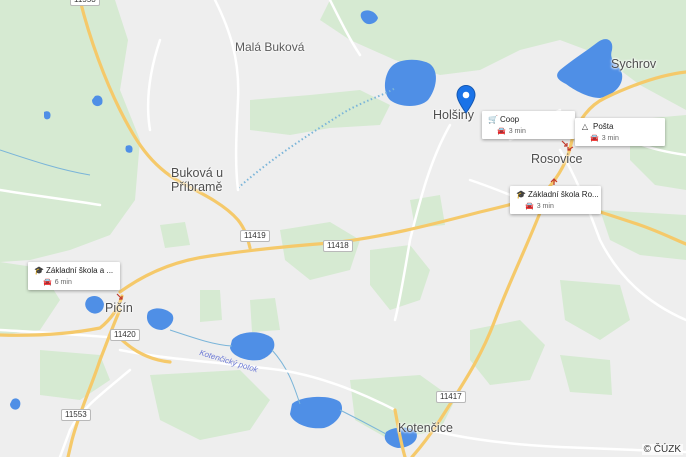 The height and width of the screenshot is (457, 686). I want to click on poi-name: Pošta, so click(603, 126).